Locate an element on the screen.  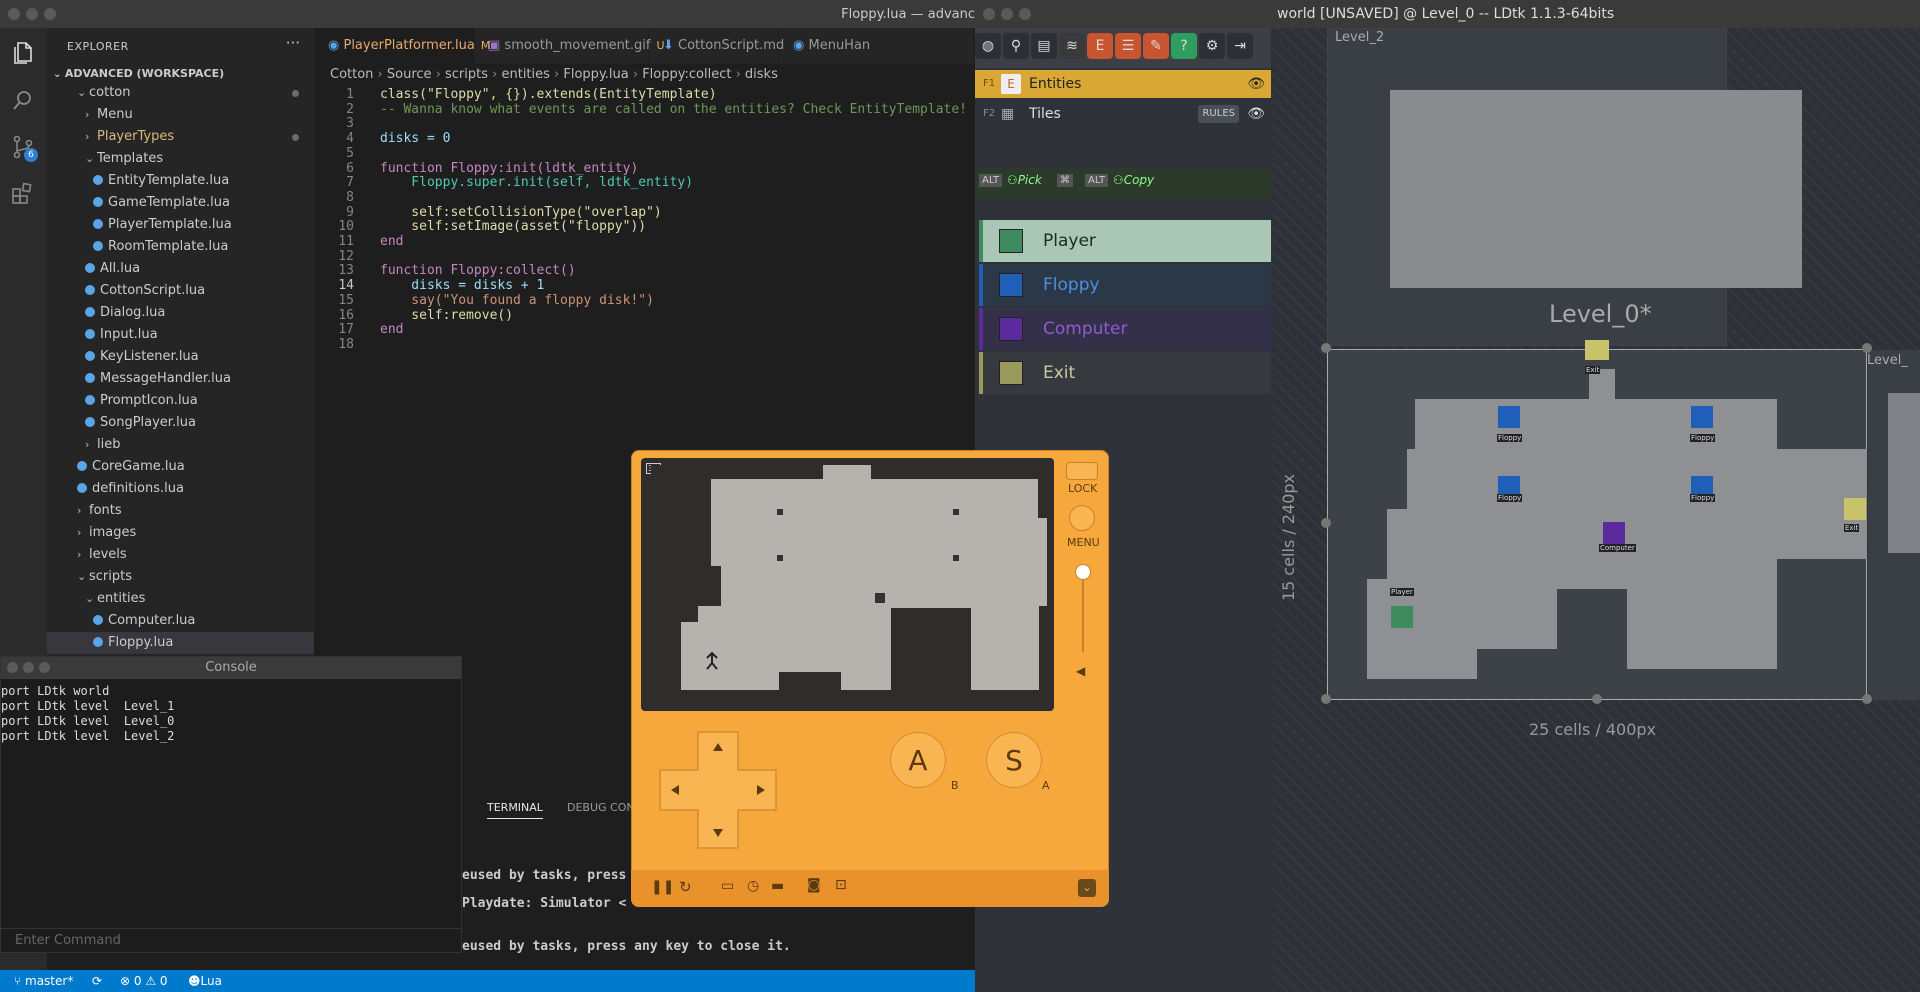
editor-tab: ◉ MenuHan is located at coordinates (877, 46).